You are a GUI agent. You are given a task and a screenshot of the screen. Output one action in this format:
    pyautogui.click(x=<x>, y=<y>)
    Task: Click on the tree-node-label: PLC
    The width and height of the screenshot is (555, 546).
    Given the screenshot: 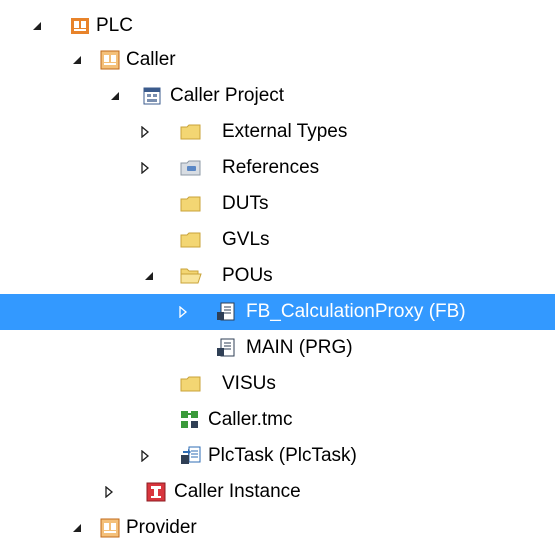 What is the action you would take?
    pyautogui.click(x=114, y=25)
    